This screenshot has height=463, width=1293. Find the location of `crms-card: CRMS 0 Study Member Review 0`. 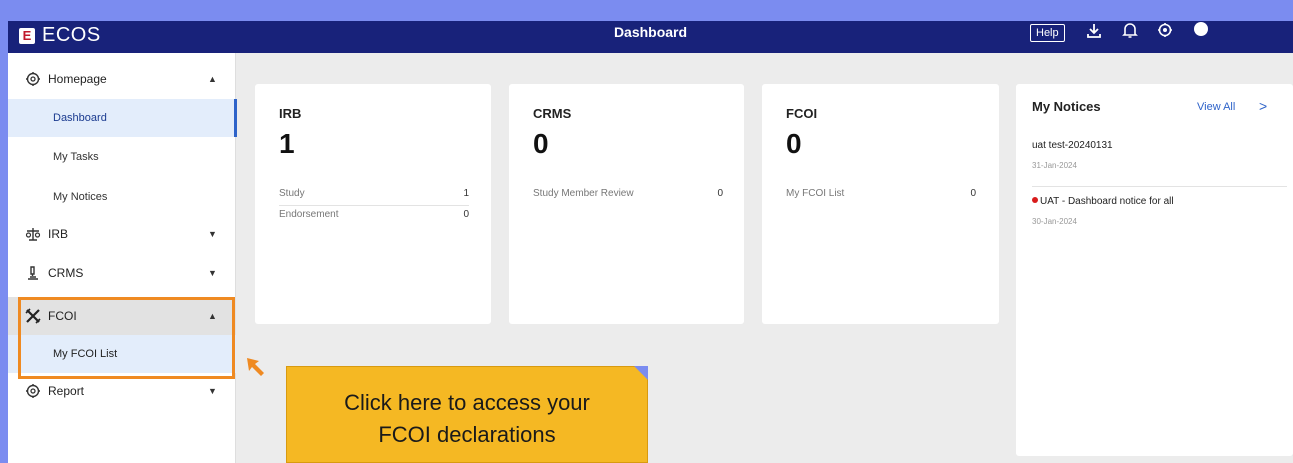

crms-card: CRMS 0 Study Member Review 0 is located at coordinates (626, 204).